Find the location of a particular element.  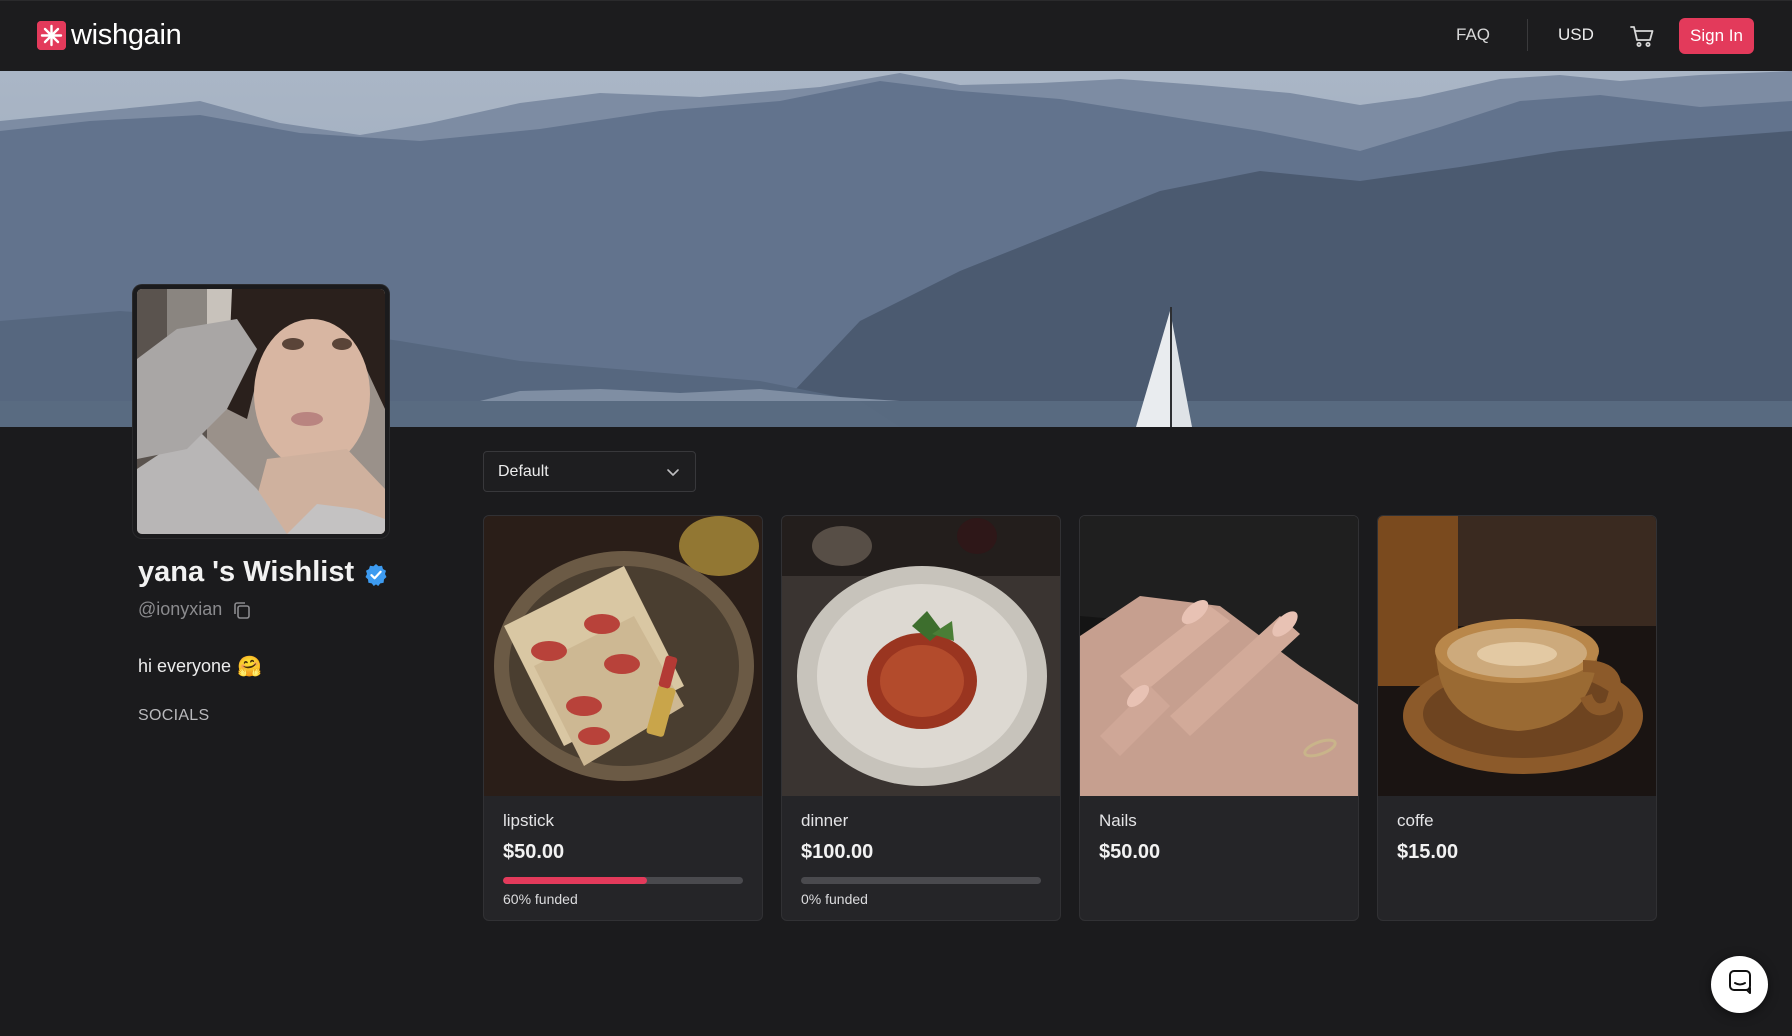

chat-bubble-icon is located at coordinates (1740, 984).